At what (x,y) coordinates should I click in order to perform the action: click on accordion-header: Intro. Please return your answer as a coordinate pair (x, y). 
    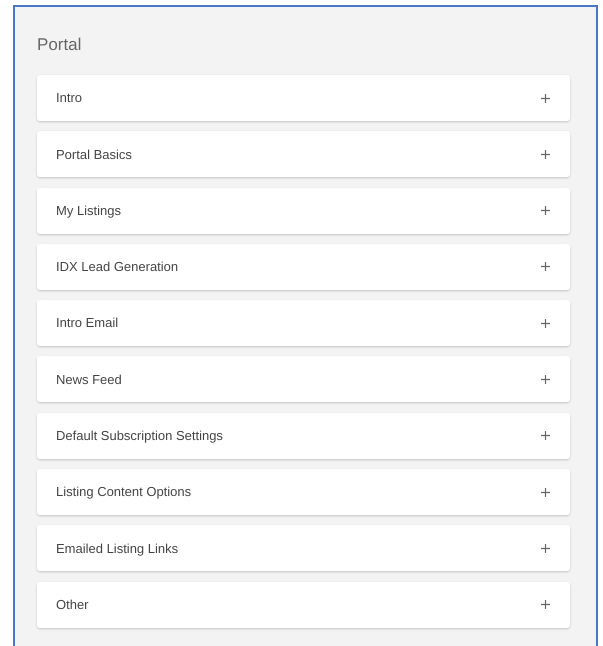
    Looking at the image, I should click on (303, 98).